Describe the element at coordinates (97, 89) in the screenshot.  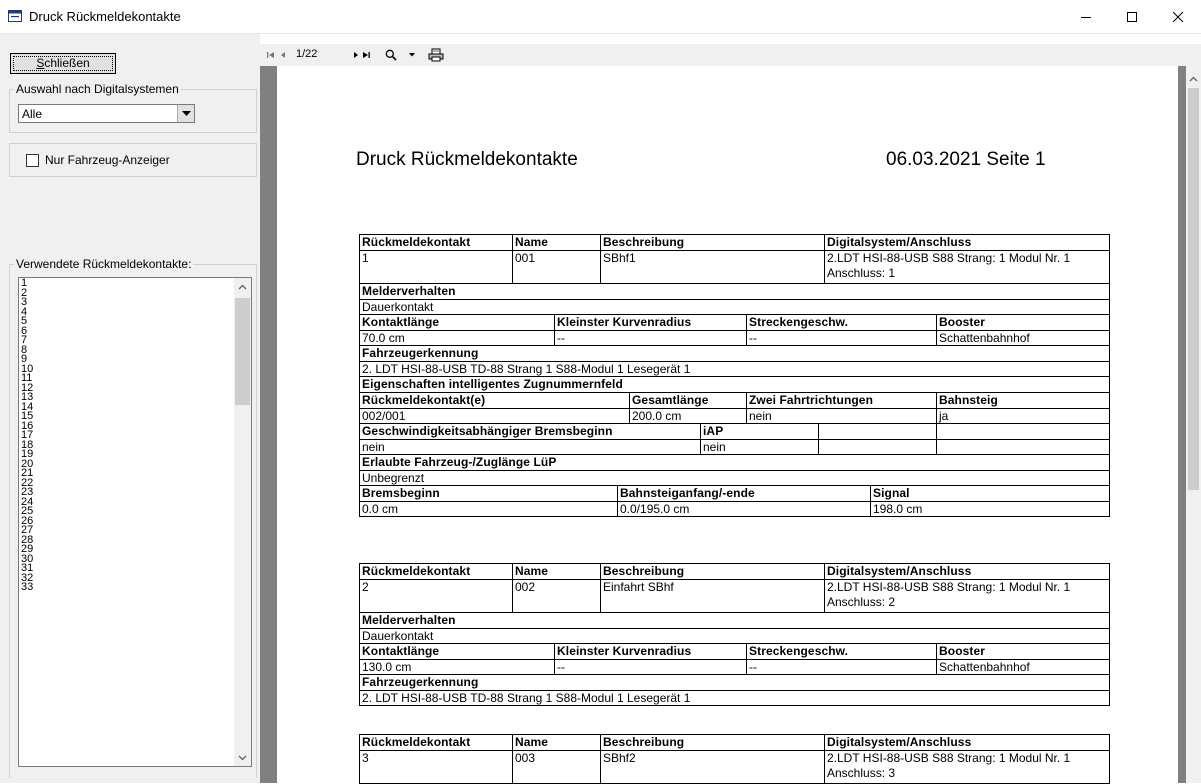
I see `digital-system-group-label: Auswahl nach Digitalsystemen` at that location.